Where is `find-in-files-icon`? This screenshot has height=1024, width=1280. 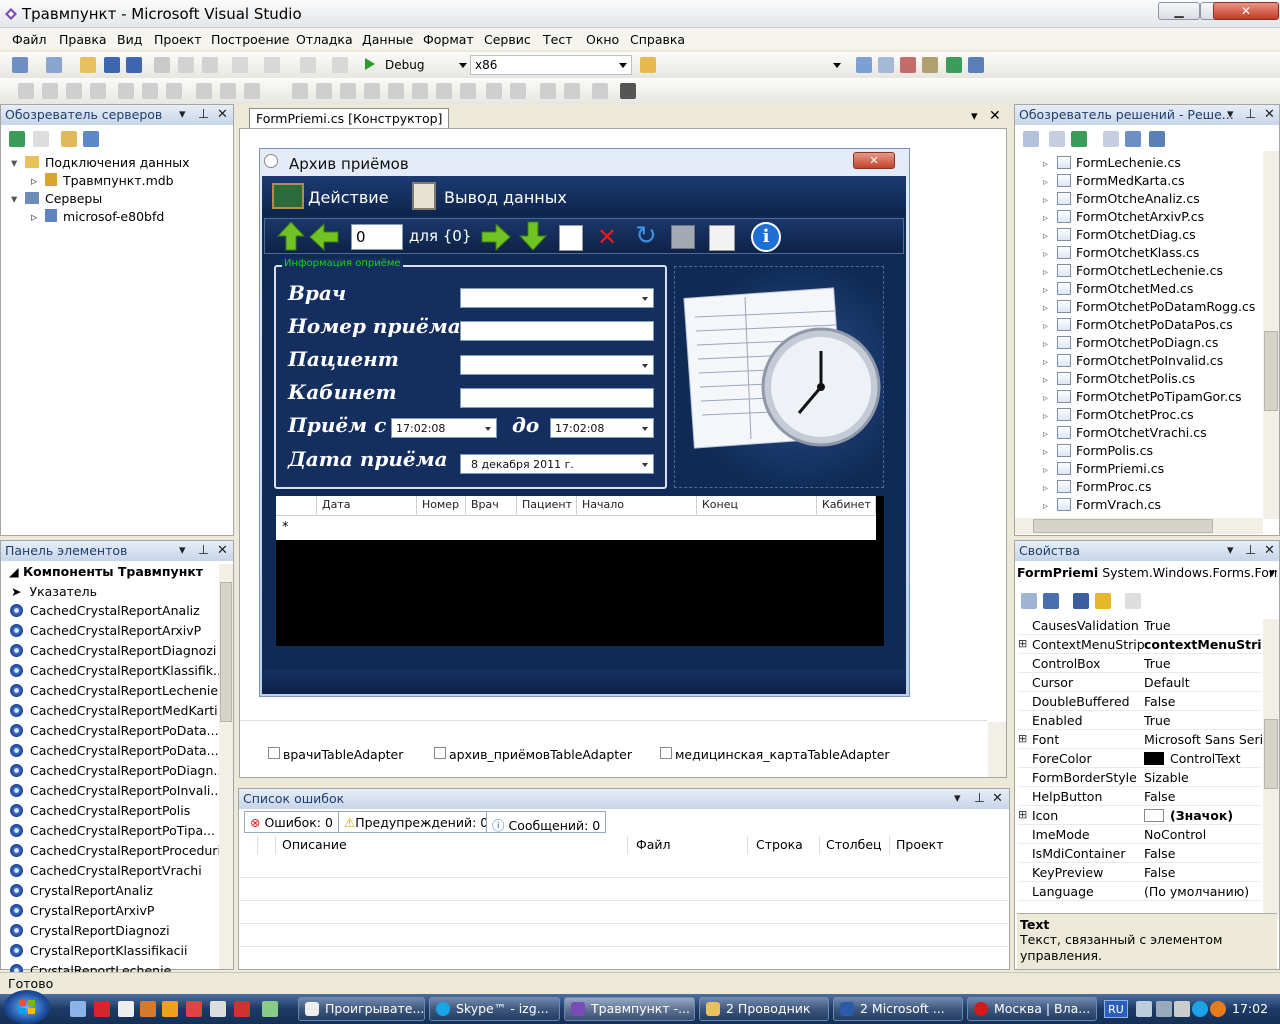
find-in-files-icon is located at coordinates (648, 65).